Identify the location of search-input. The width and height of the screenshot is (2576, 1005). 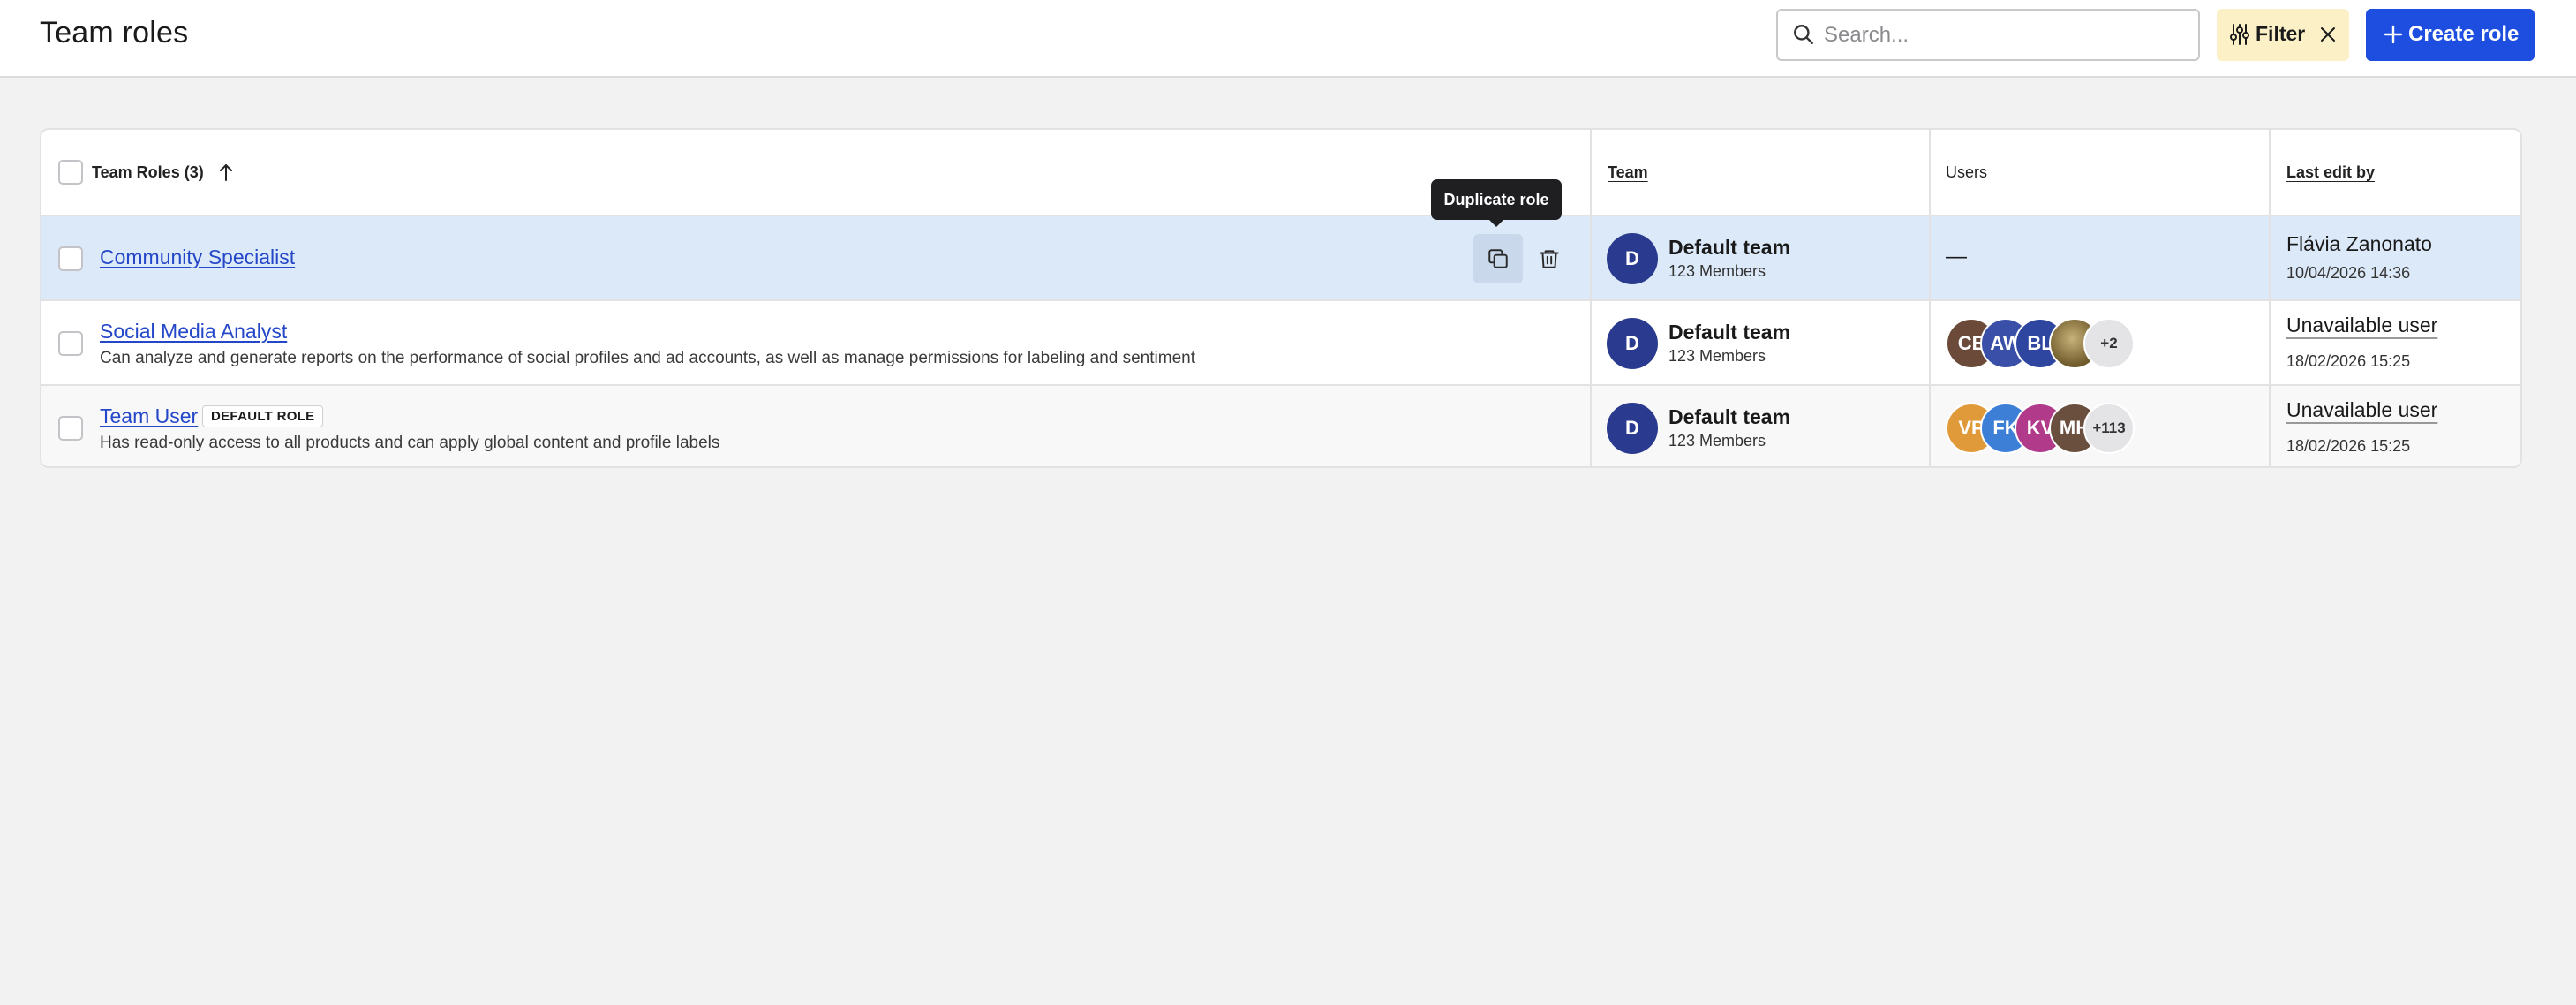
(2005, 35).